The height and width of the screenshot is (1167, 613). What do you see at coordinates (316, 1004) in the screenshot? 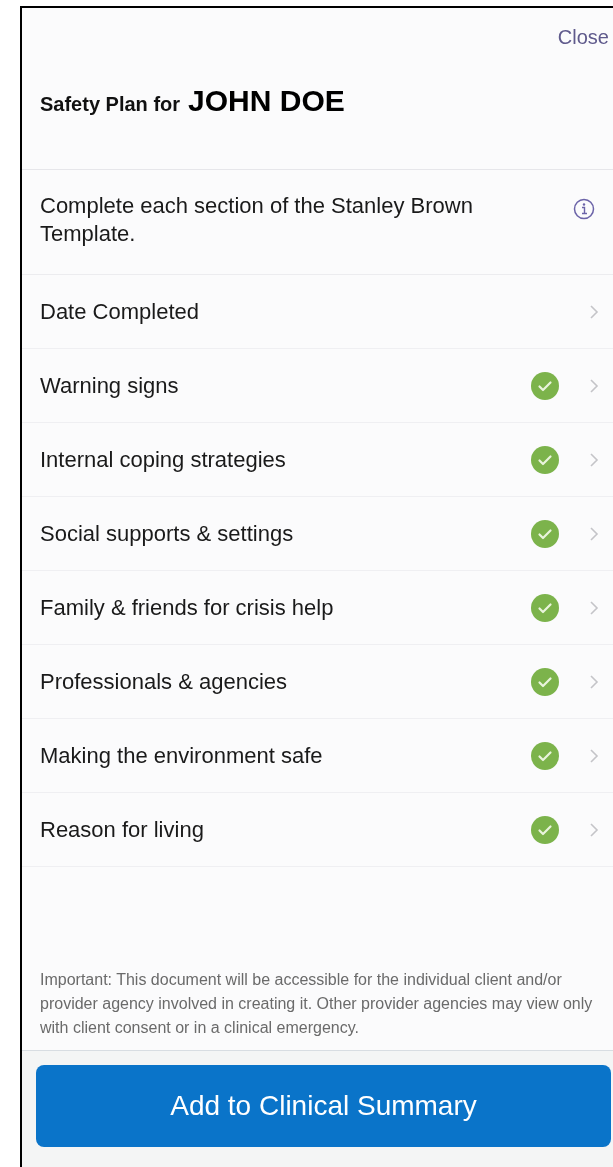
I see `privacy-notice: Important: This document will be accessible for the individual client and/or provider agency involved in creating it. Other provider agencies may view only with client consent or in a clinical emergency.` at bounding box center [316, 1004].